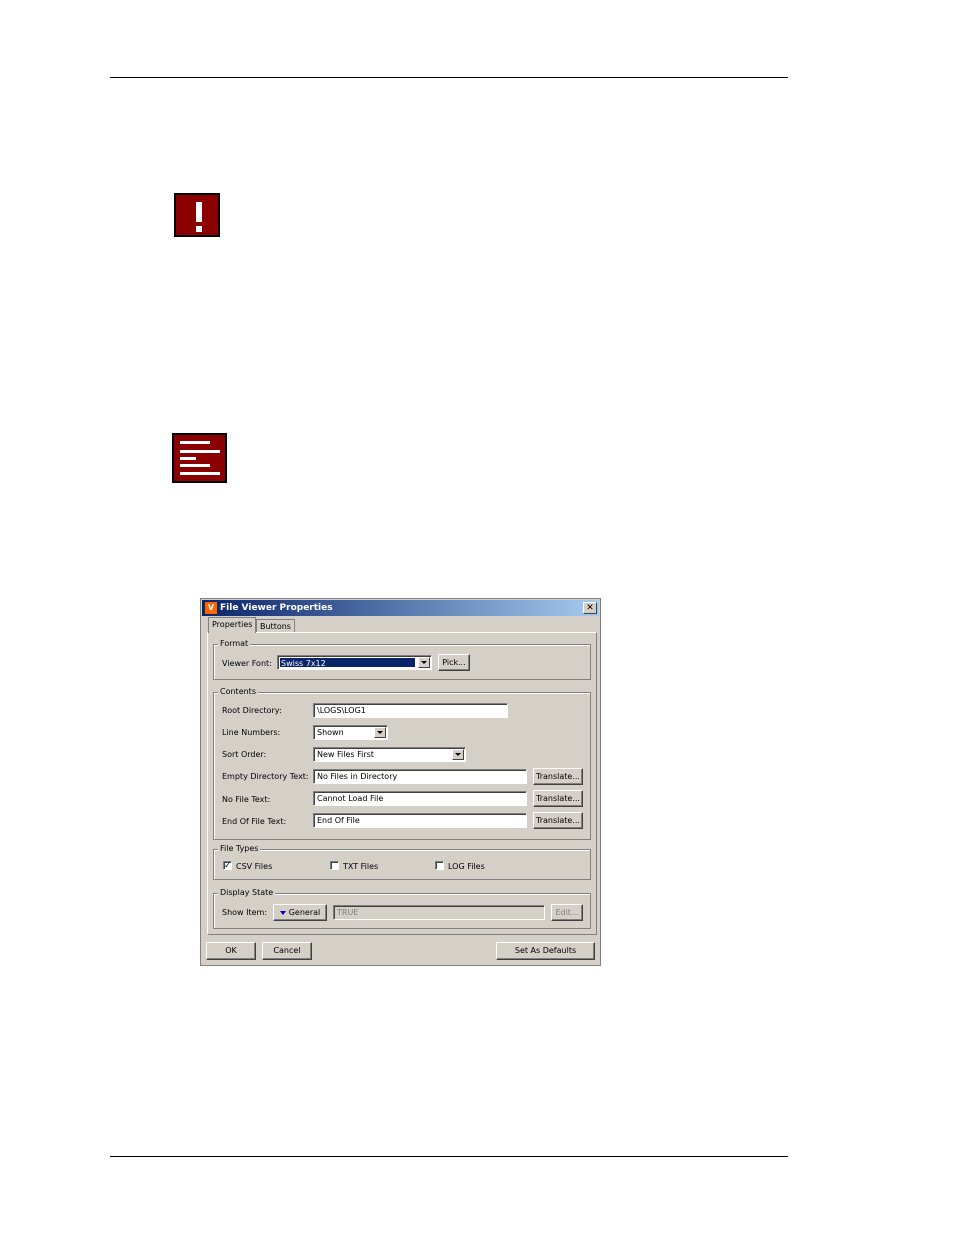  What do you see at coordinates (439, 912) in the screenshot?
I see `show-item-value-field: TRUE` at bounding box center [439, 912].